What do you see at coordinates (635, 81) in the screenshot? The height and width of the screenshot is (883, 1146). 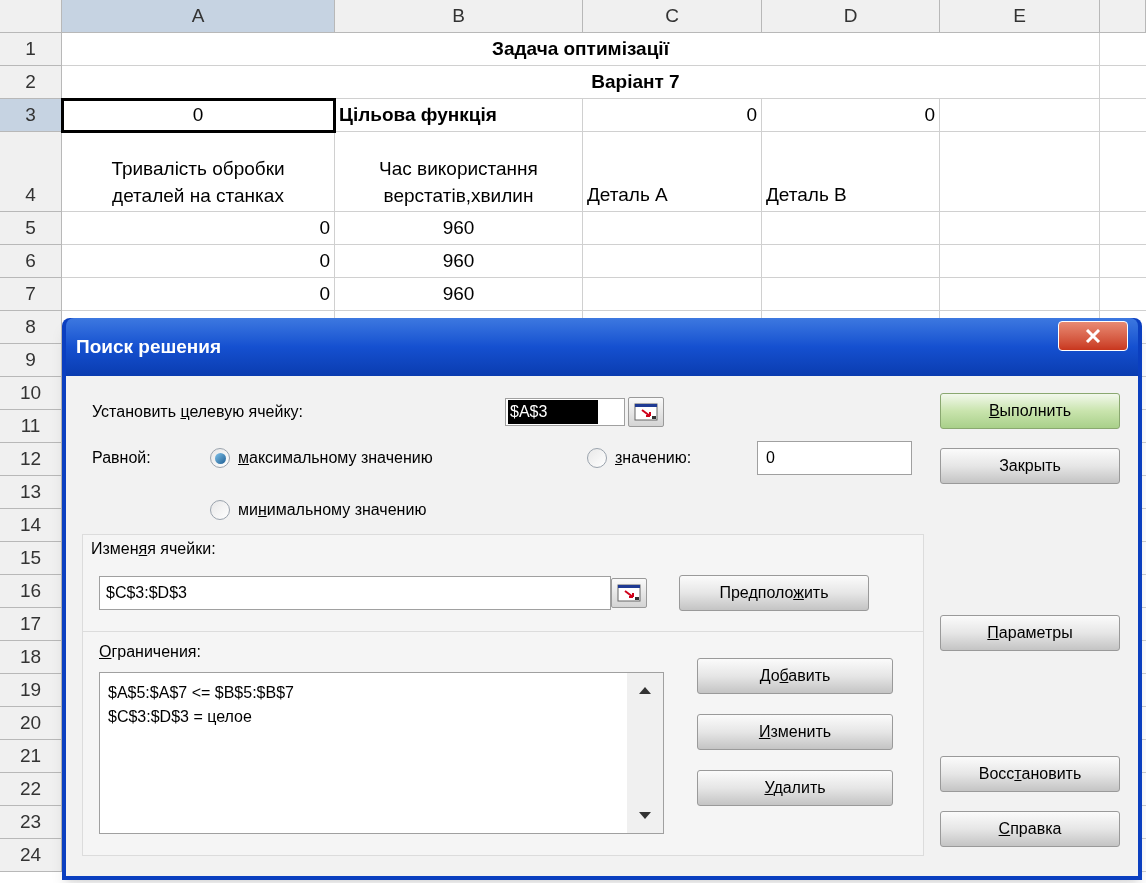 I see `table-cell-text: Варіант 7` at bounding box center [635, 81].